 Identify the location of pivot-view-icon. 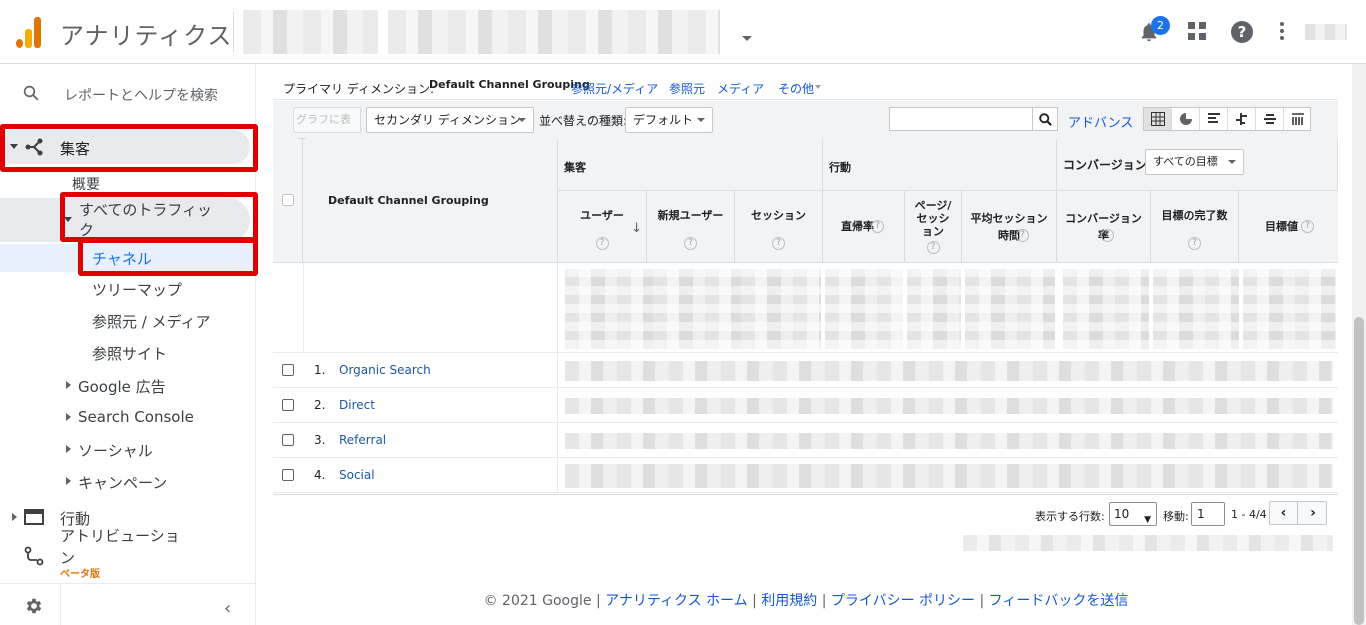
(1298, 119).